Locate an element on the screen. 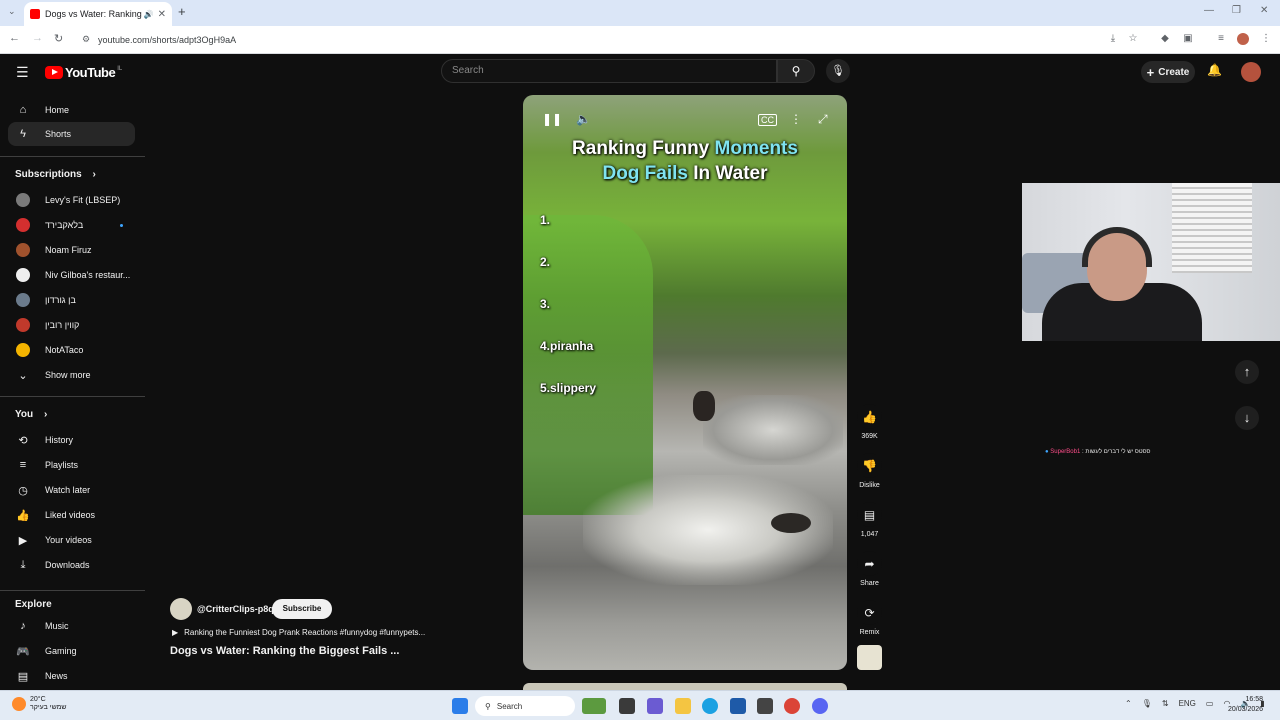  sidebar-item-home: ⌂ Home is located at coordinates (71, 110).